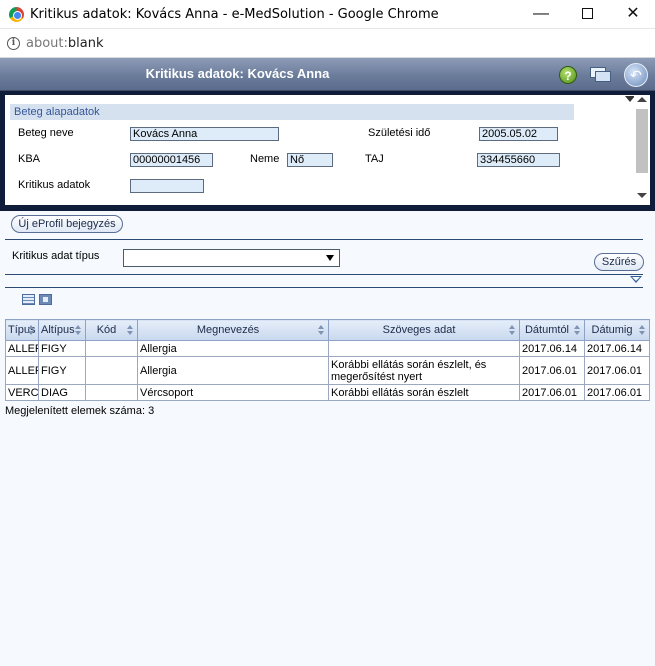  What do you see at coordinates (330, 258) in the screenshot?
I see `dropdown-arrow-icon` at bounding box center [330, 258].